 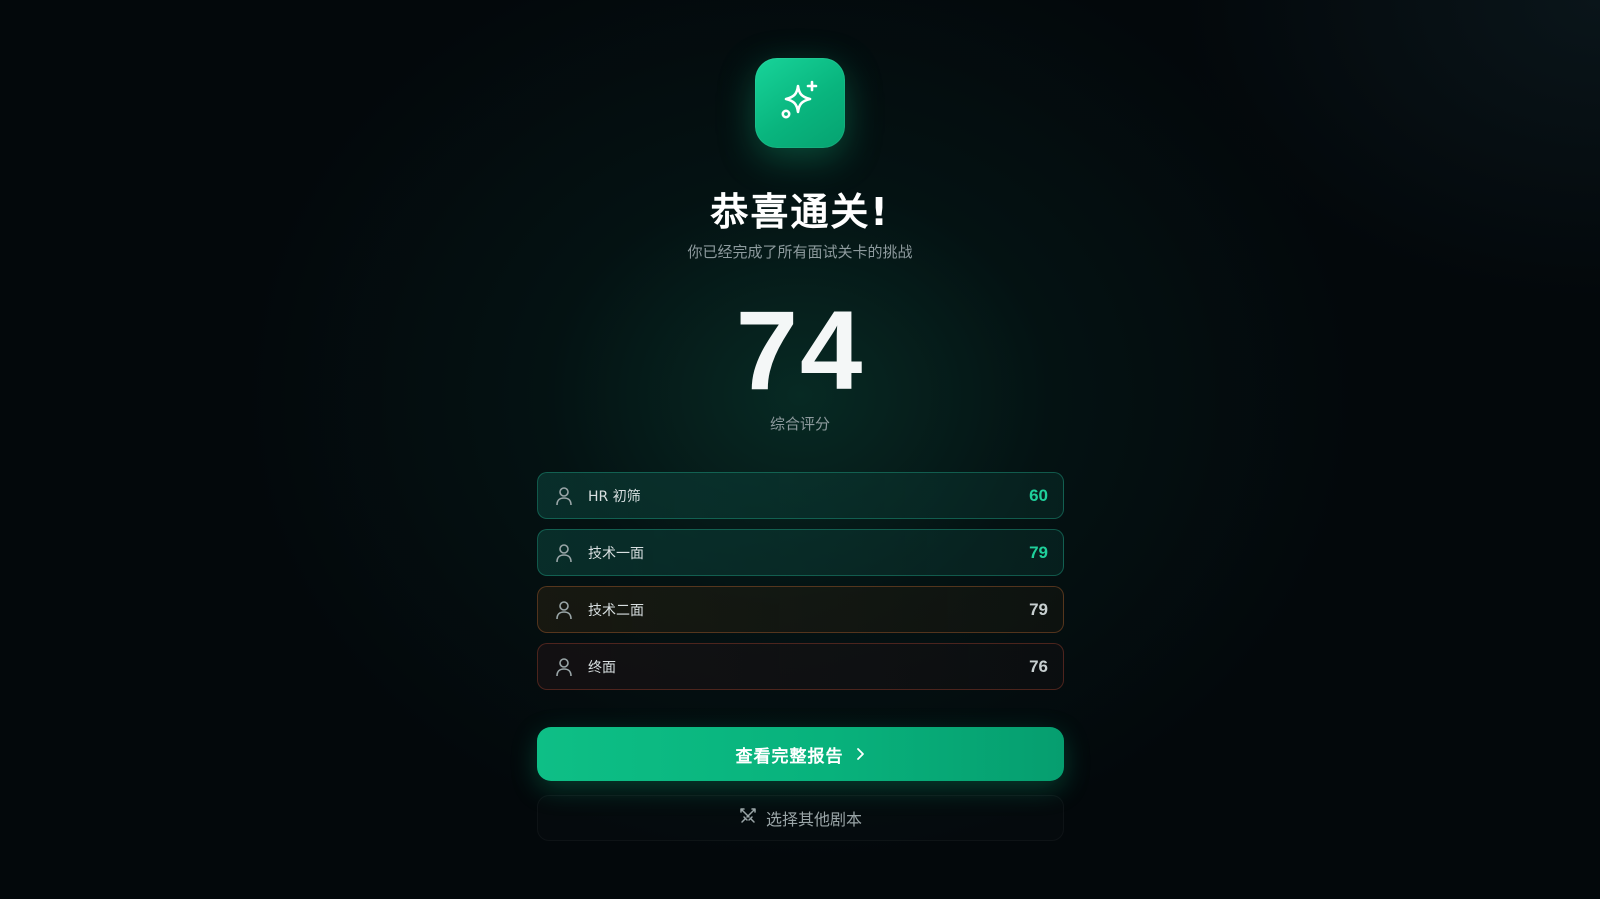 I want to click on view-full-report-label: 查看完整报告, so click(x=789, y=756).